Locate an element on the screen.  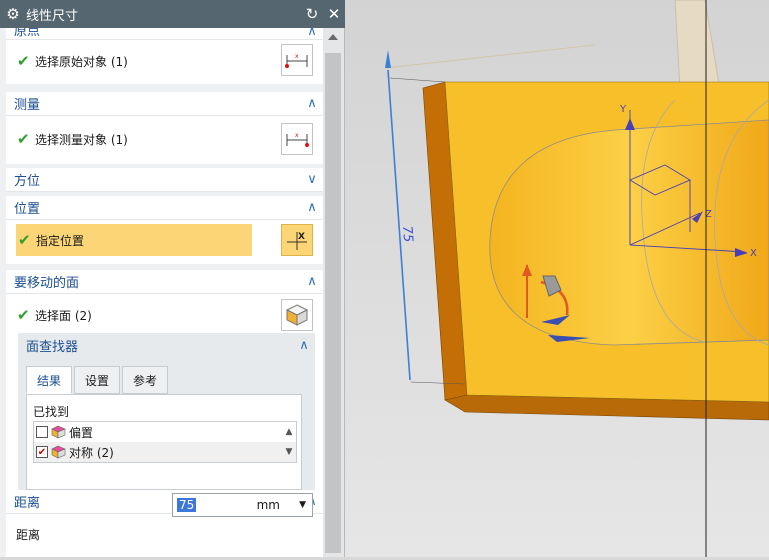
found-results-box: 已找到 偏置 ✔ 对称 (2) ▲ ▼ is located at coordinates (164, 442).